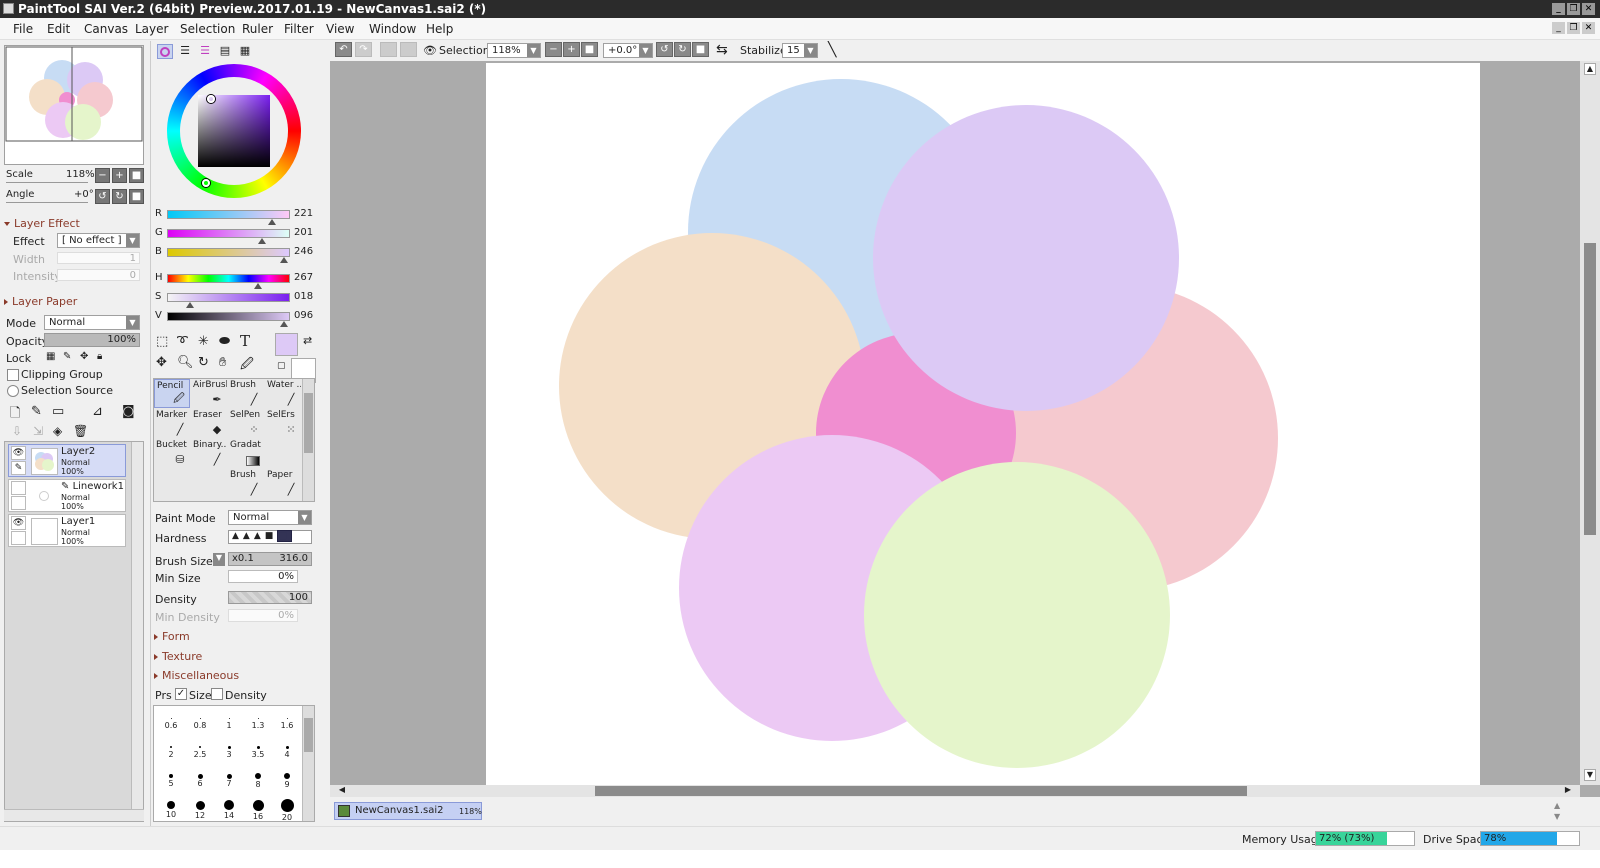 Image resolution: width=1600 pixels, height=868 pixels. What do you see at coordinates (80, 431) in the screenshot?
I see `delete-layer-icon: 🗑︎` at bounding box center [80, 431].